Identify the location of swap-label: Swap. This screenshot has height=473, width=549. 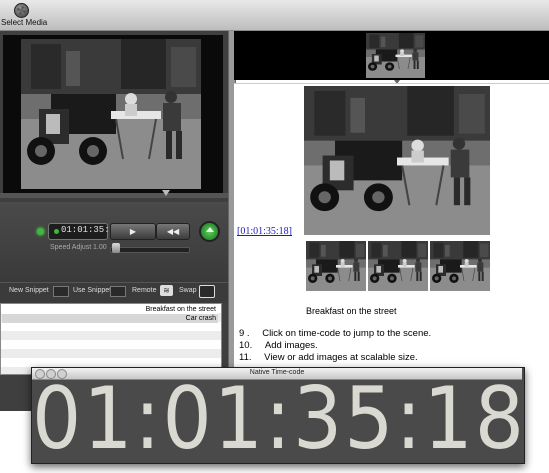
(188, 290).